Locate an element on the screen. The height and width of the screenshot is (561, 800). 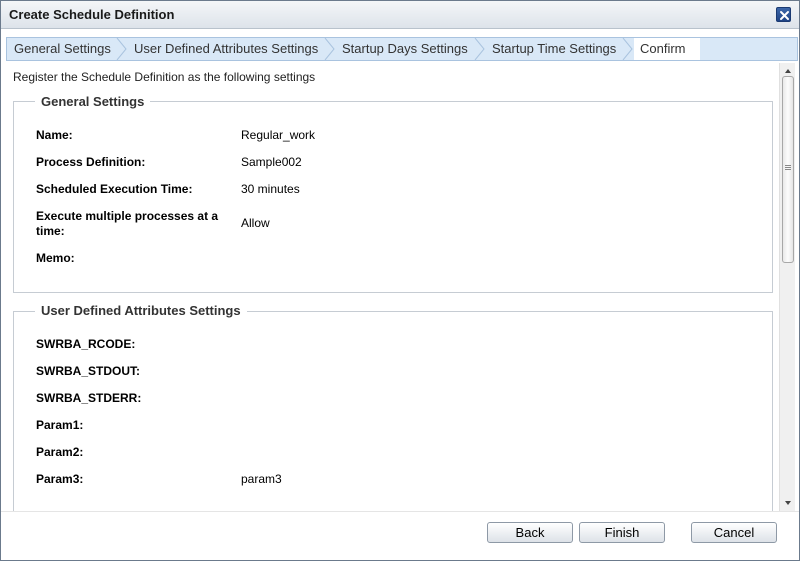
tab-label: General Settings is located at coordinates (62, 48).